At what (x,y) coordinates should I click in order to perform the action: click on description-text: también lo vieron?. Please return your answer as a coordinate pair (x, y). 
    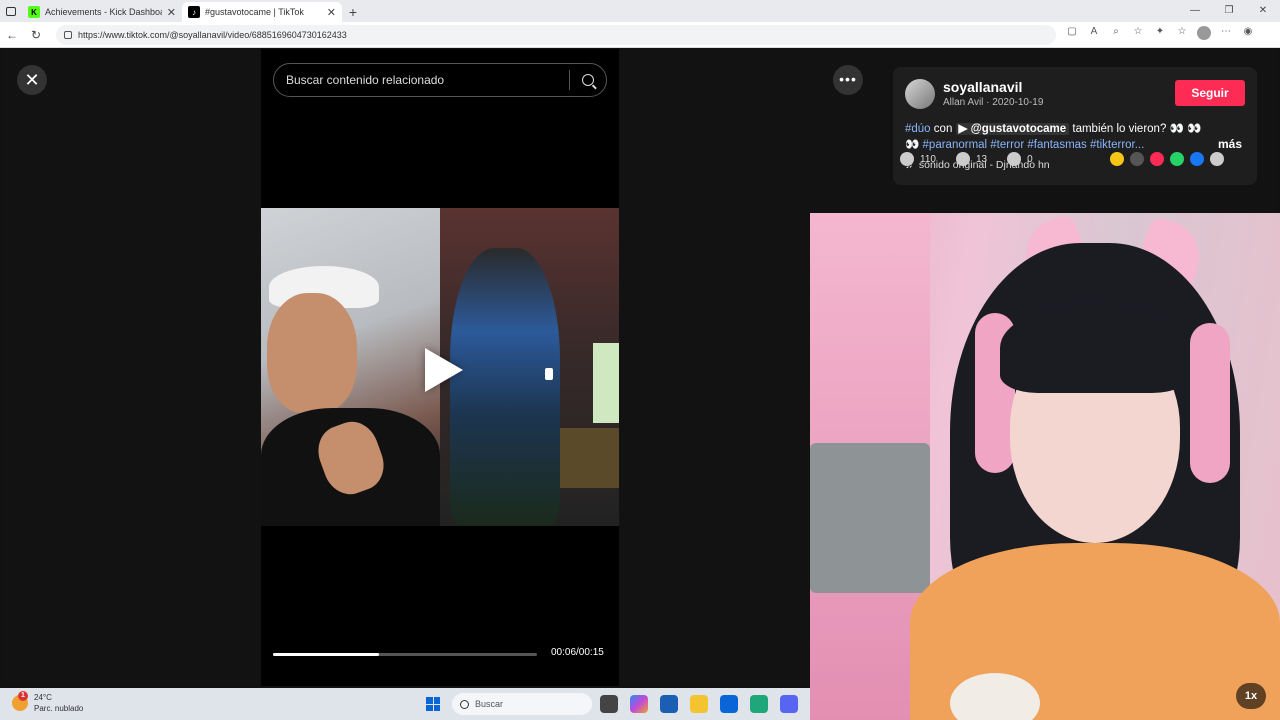
    Looking at the image, I should click on (1119, 129).